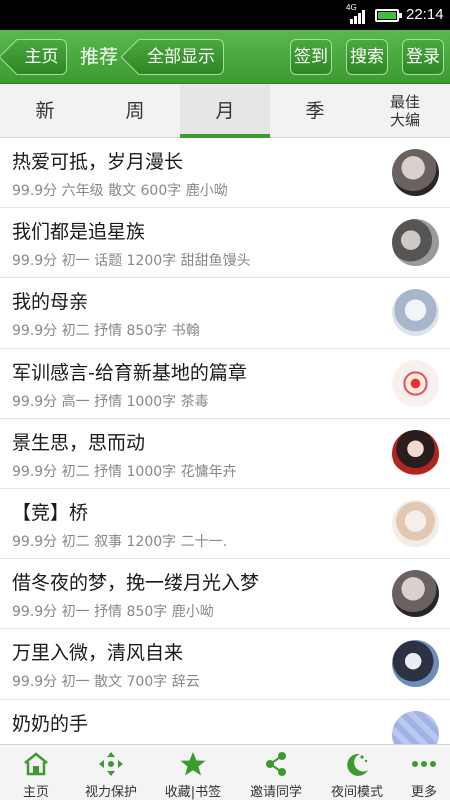 This screenshot has width=450, height=800. Describe the element at coordinates (50, 723) in the screenshot. I see `article-title: 奶奶的手` at that location.